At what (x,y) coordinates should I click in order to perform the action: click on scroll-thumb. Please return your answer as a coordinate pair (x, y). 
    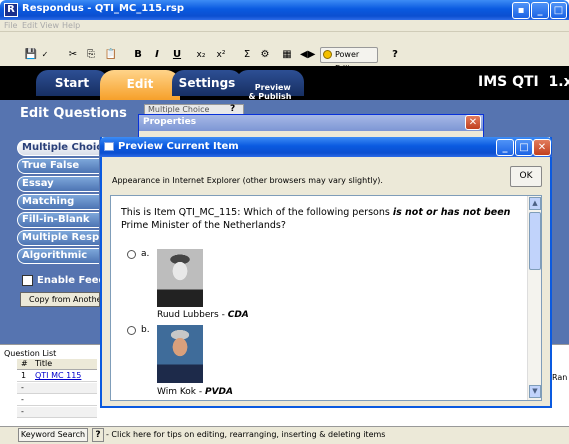
    Looking at the image, I should click on (535, 241).